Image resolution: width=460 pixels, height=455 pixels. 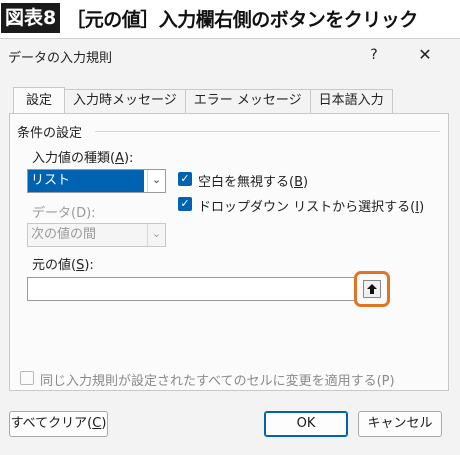 I want to click on source-label: 元の値(S):, so click(x=63, y=265).